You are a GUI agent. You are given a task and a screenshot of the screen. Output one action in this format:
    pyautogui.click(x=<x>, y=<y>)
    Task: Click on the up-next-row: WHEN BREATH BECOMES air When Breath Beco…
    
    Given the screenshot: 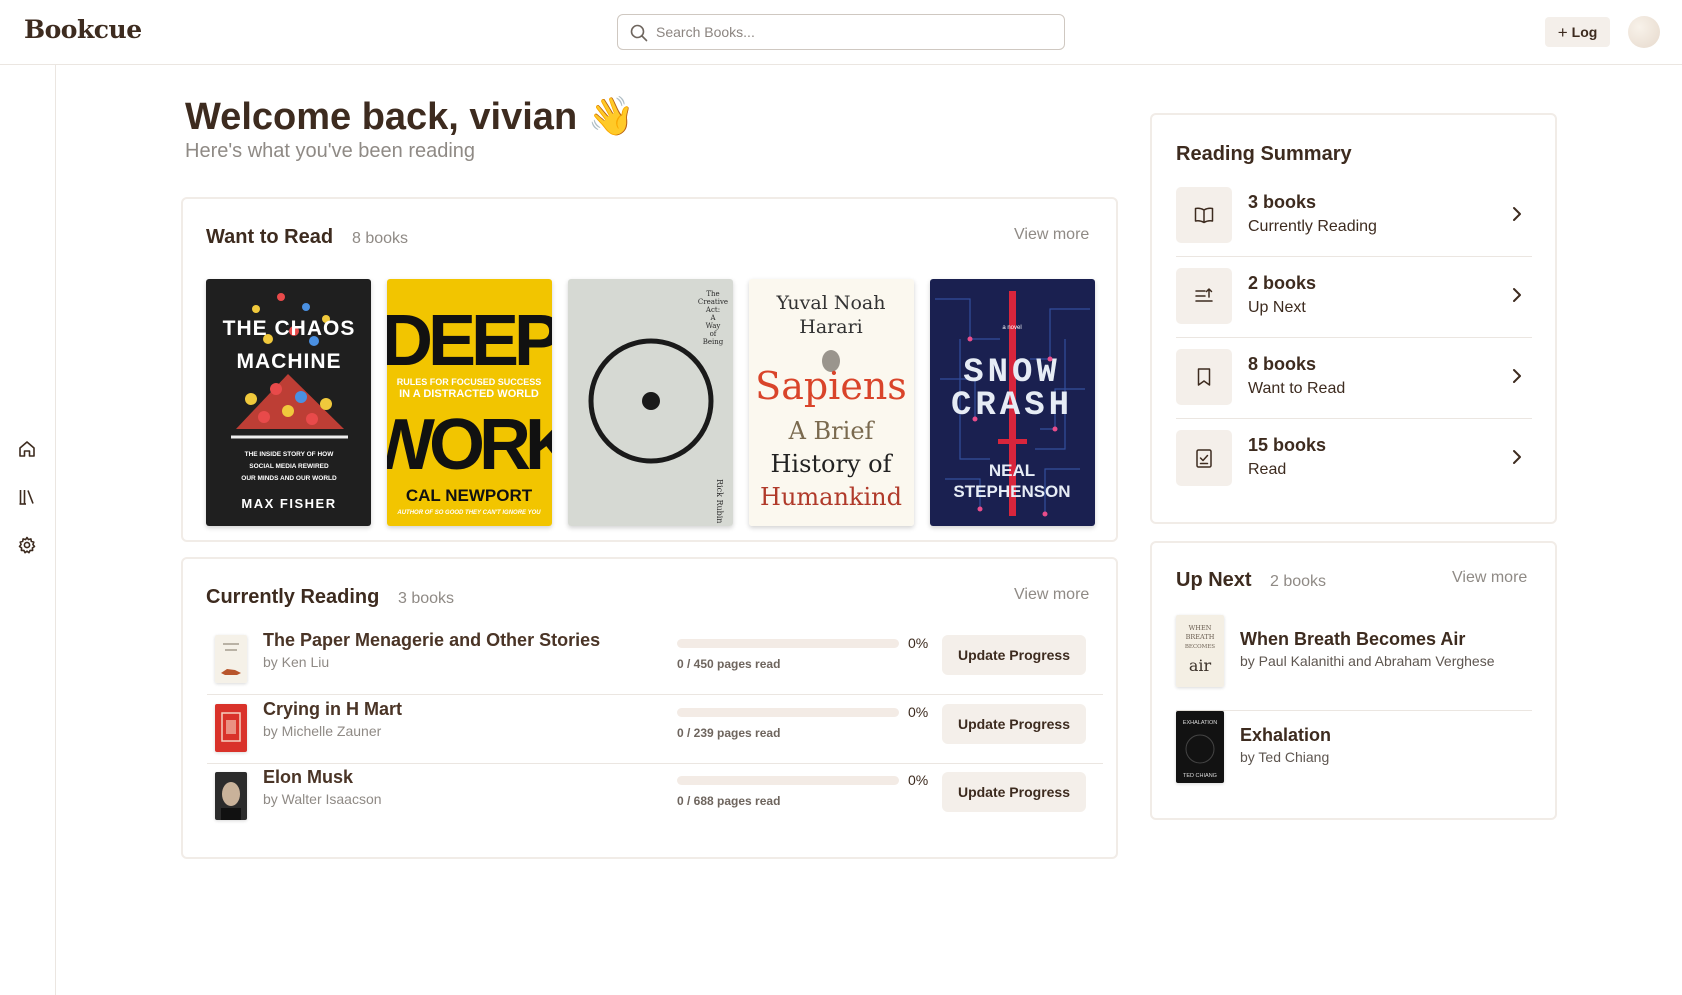 What is the action you would take?
    pyautogui.click(x=1354, y=663)
    